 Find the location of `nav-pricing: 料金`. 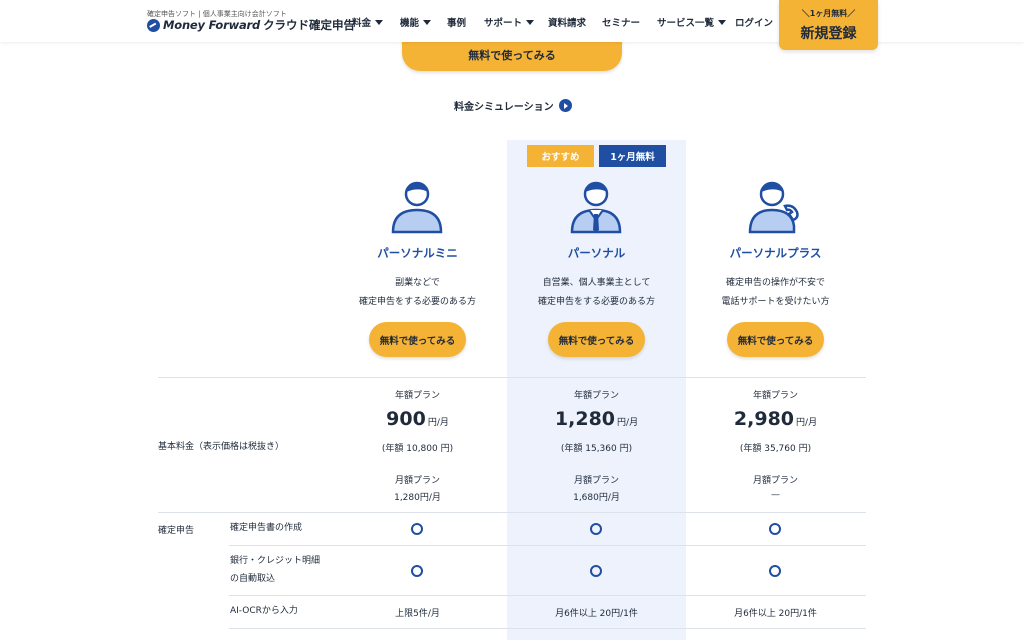

nav-pricing: 料金 is located at coordinates (368, 22).